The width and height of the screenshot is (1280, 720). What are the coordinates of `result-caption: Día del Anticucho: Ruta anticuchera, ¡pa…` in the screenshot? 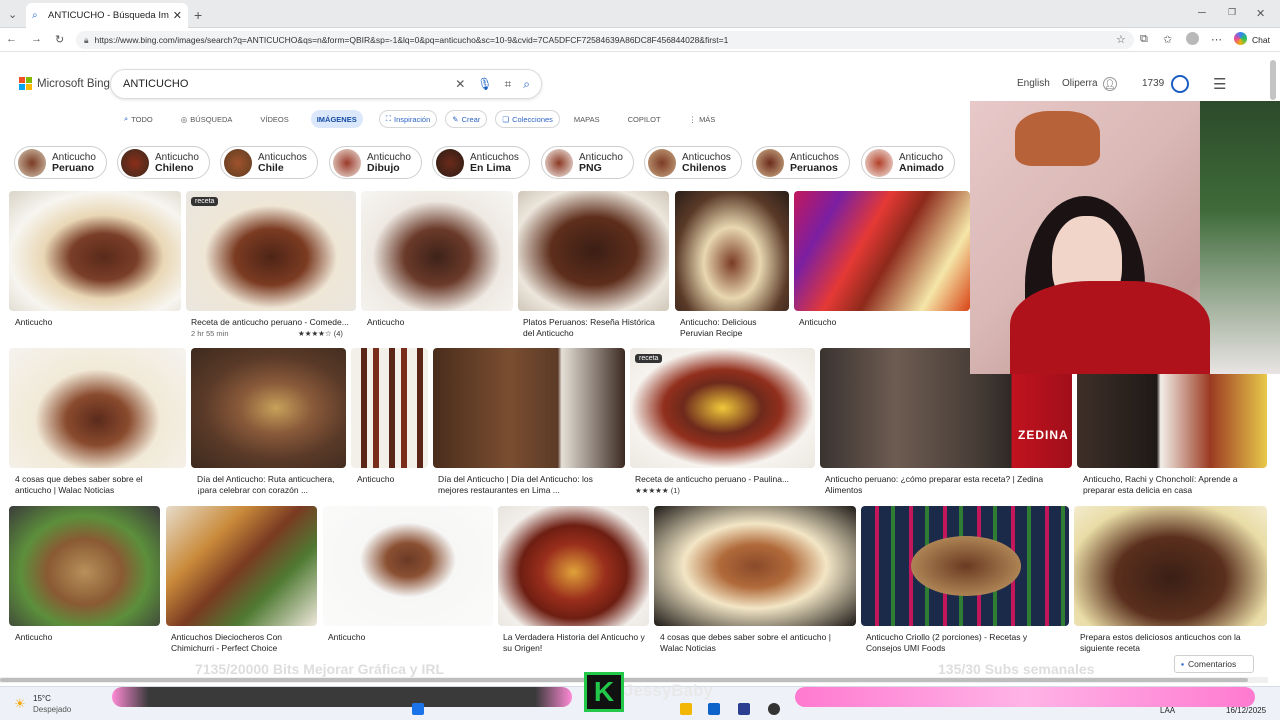 It's located at (269, 485).